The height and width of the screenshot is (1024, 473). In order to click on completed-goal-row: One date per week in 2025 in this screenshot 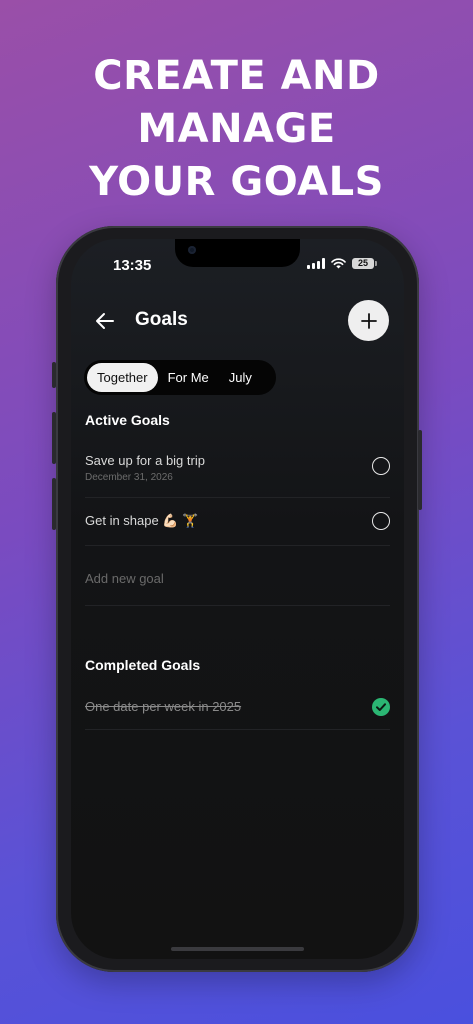, I will do `click(237, 707)`.